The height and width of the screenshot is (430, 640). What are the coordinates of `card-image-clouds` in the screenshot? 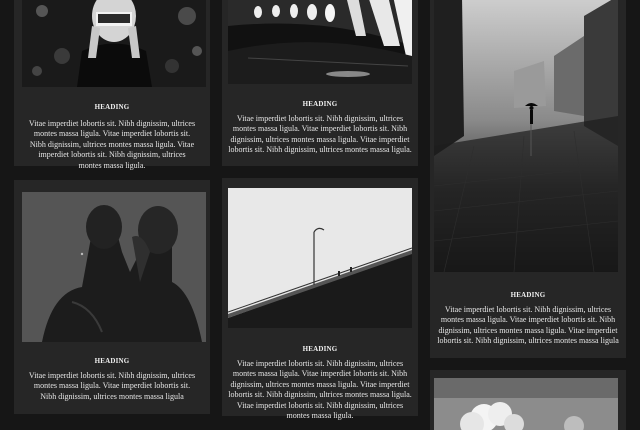 It's located at (526, 404).